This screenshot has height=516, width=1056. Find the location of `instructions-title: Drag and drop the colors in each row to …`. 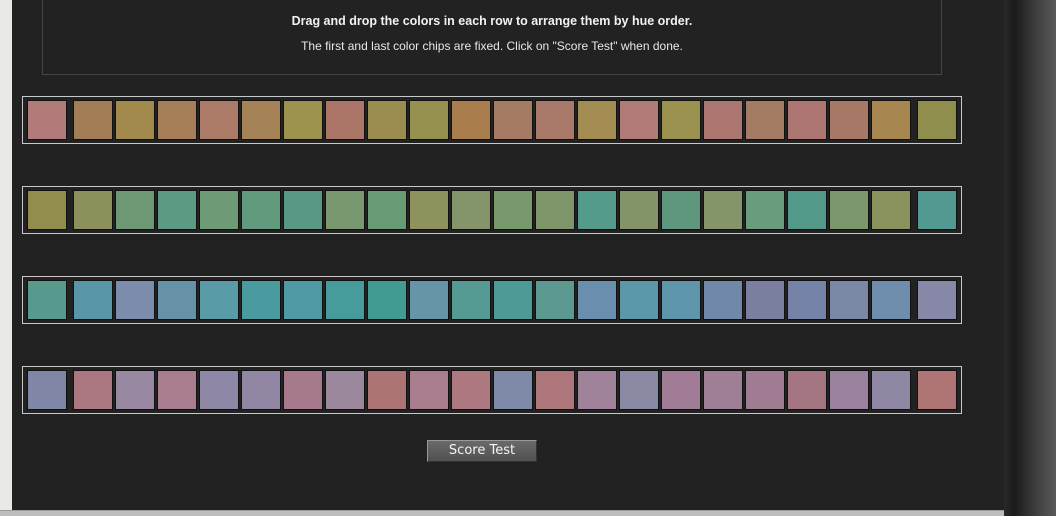

instructions-title: Drag and drop the colors in each row to … is located at coordinates (492, 21).